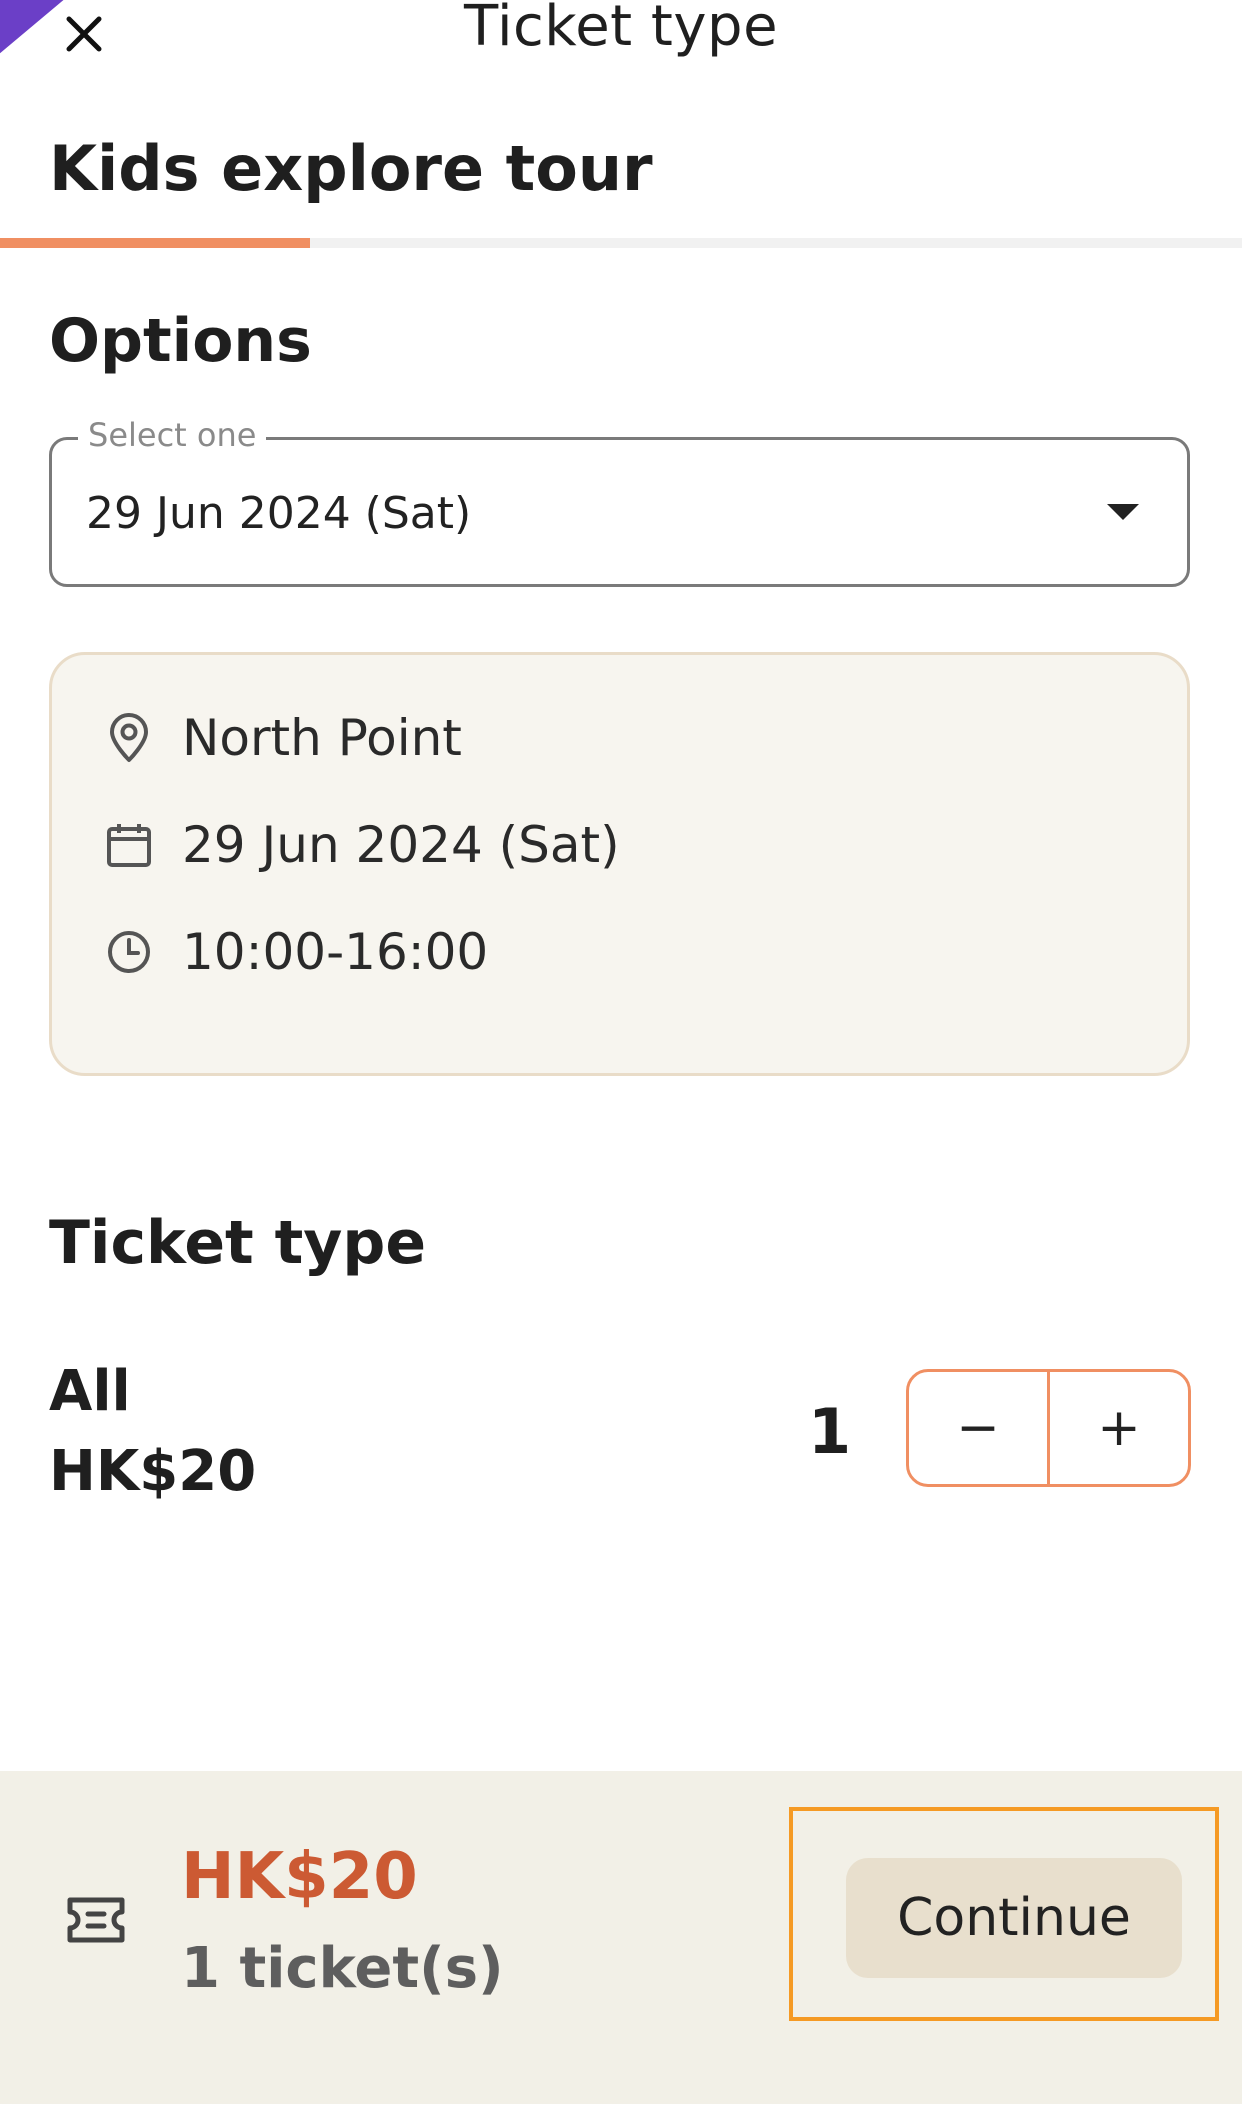 The image size is (1242, 2104). What do you see at coordinates (1119, 1428) in the screenshot?
I see `increment-button: +` at bounding box center [1119, 1428].